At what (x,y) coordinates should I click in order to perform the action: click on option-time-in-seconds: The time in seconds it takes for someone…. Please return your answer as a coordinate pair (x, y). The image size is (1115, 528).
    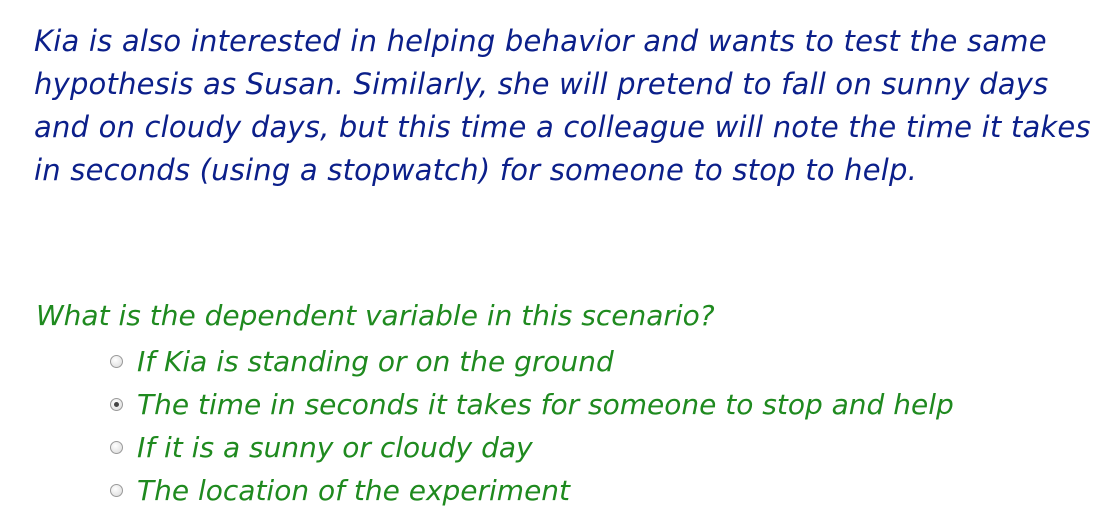
    Looking at the image, I should click on (532, 404).